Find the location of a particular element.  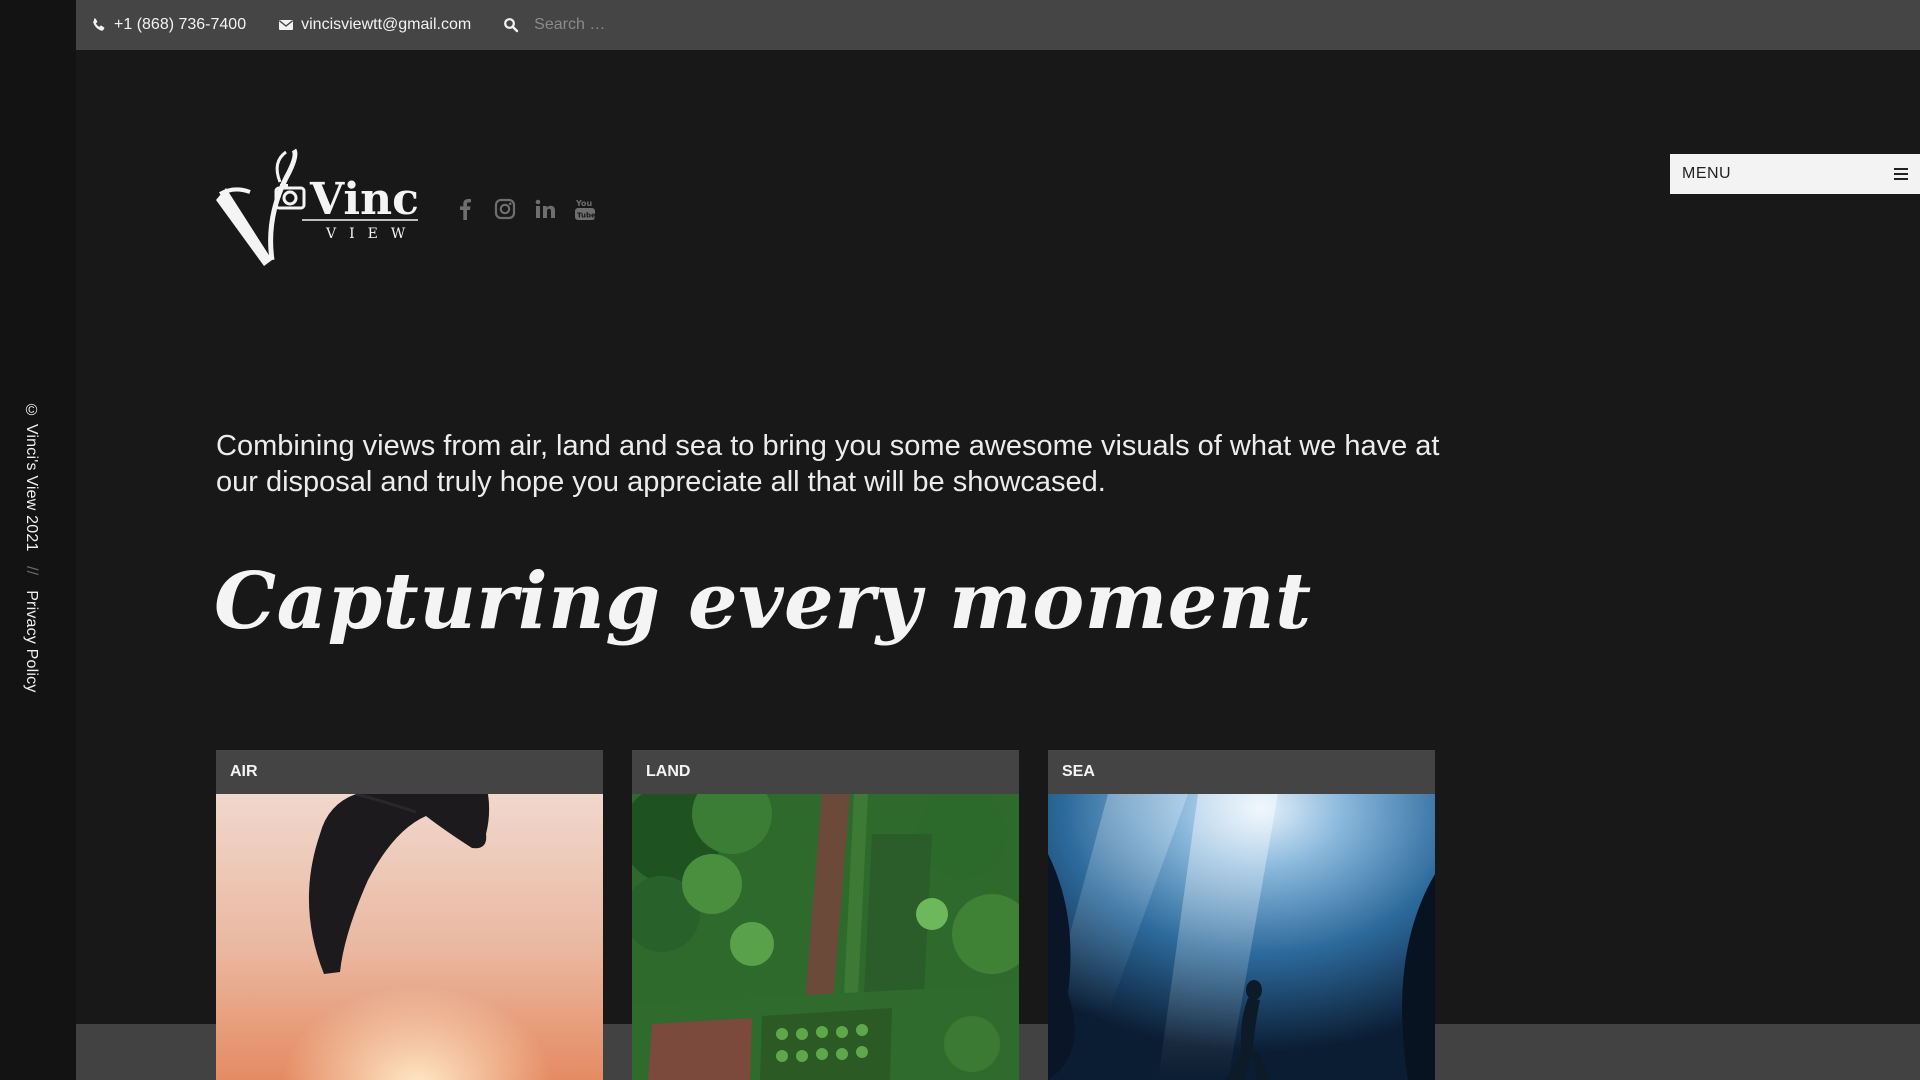

linkedin-icon is located at coordinates (545, 209).